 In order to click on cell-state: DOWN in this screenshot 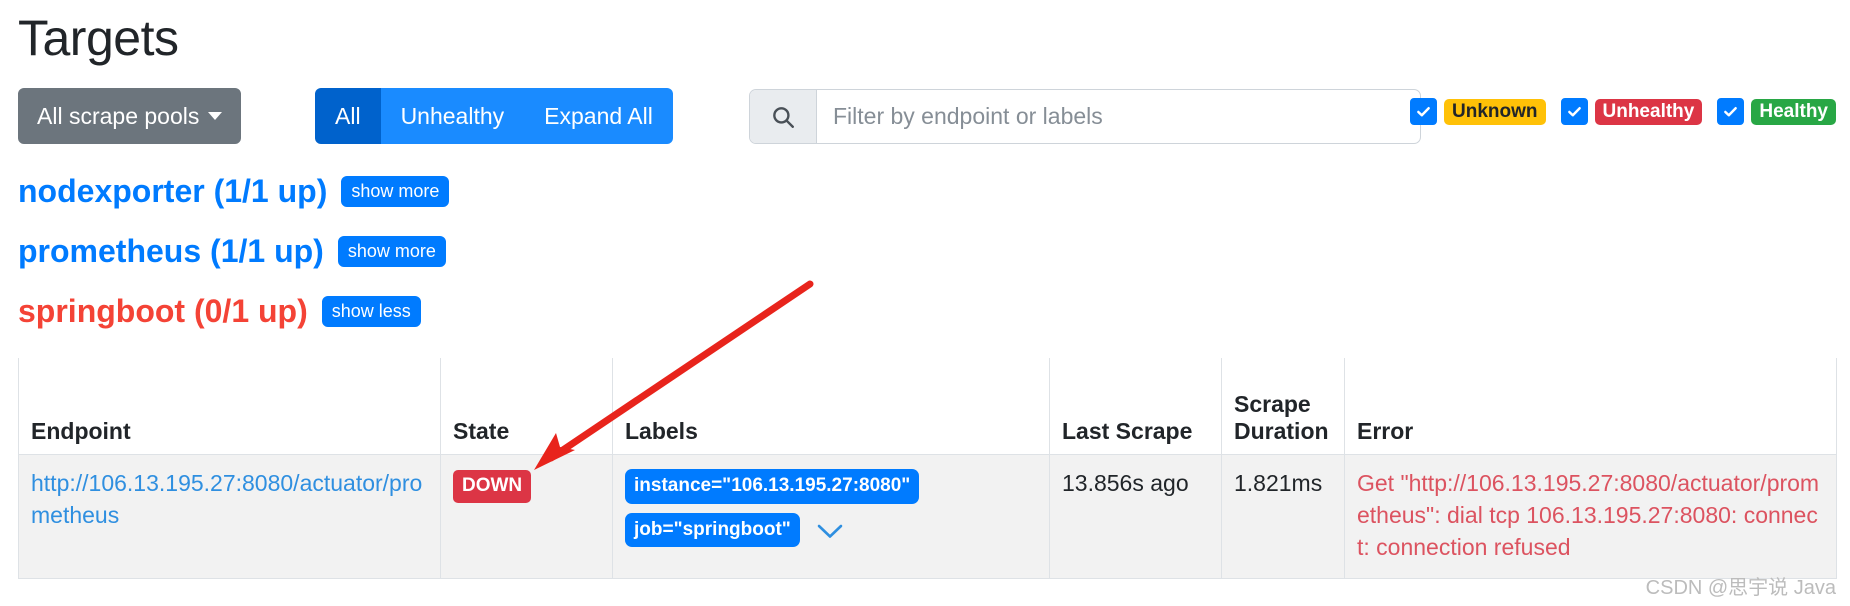, I will do `click(526, 516)`.